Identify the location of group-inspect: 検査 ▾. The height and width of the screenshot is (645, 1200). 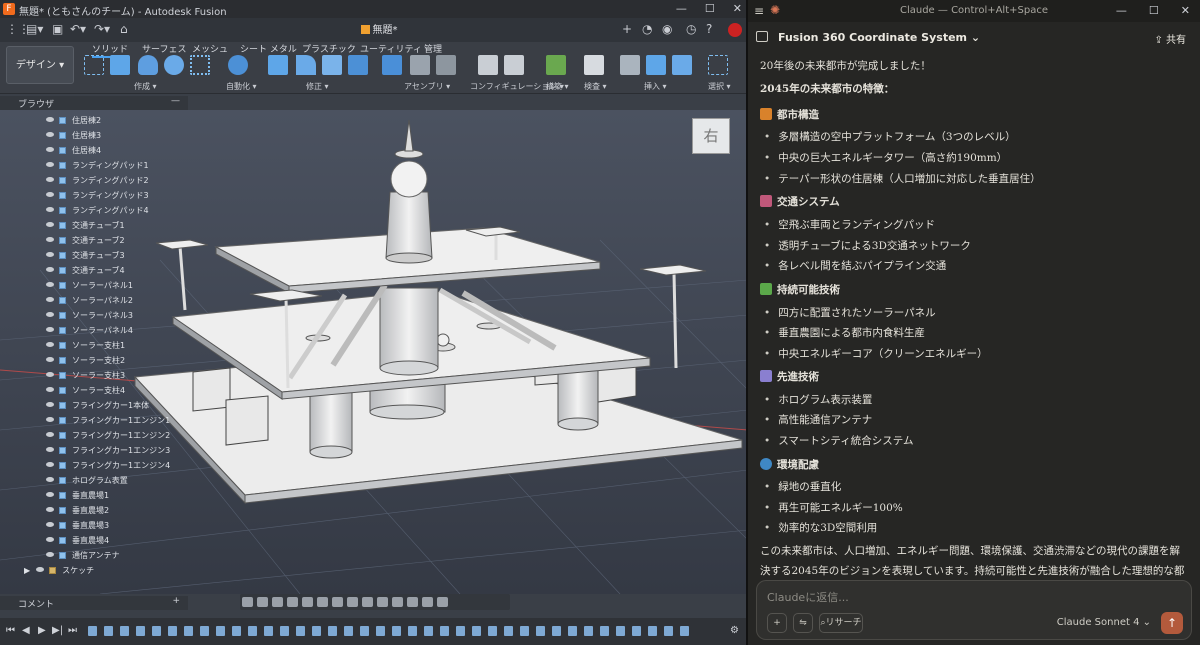
(595, 86).